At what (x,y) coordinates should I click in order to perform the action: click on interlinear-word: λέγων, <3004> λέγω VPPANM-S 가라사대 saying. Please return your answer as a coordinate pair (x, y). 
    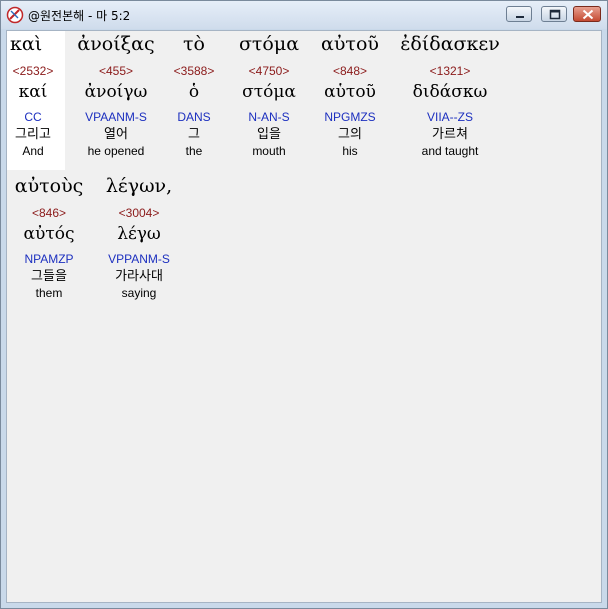
    Looking at the image, I should click on (139, 237).